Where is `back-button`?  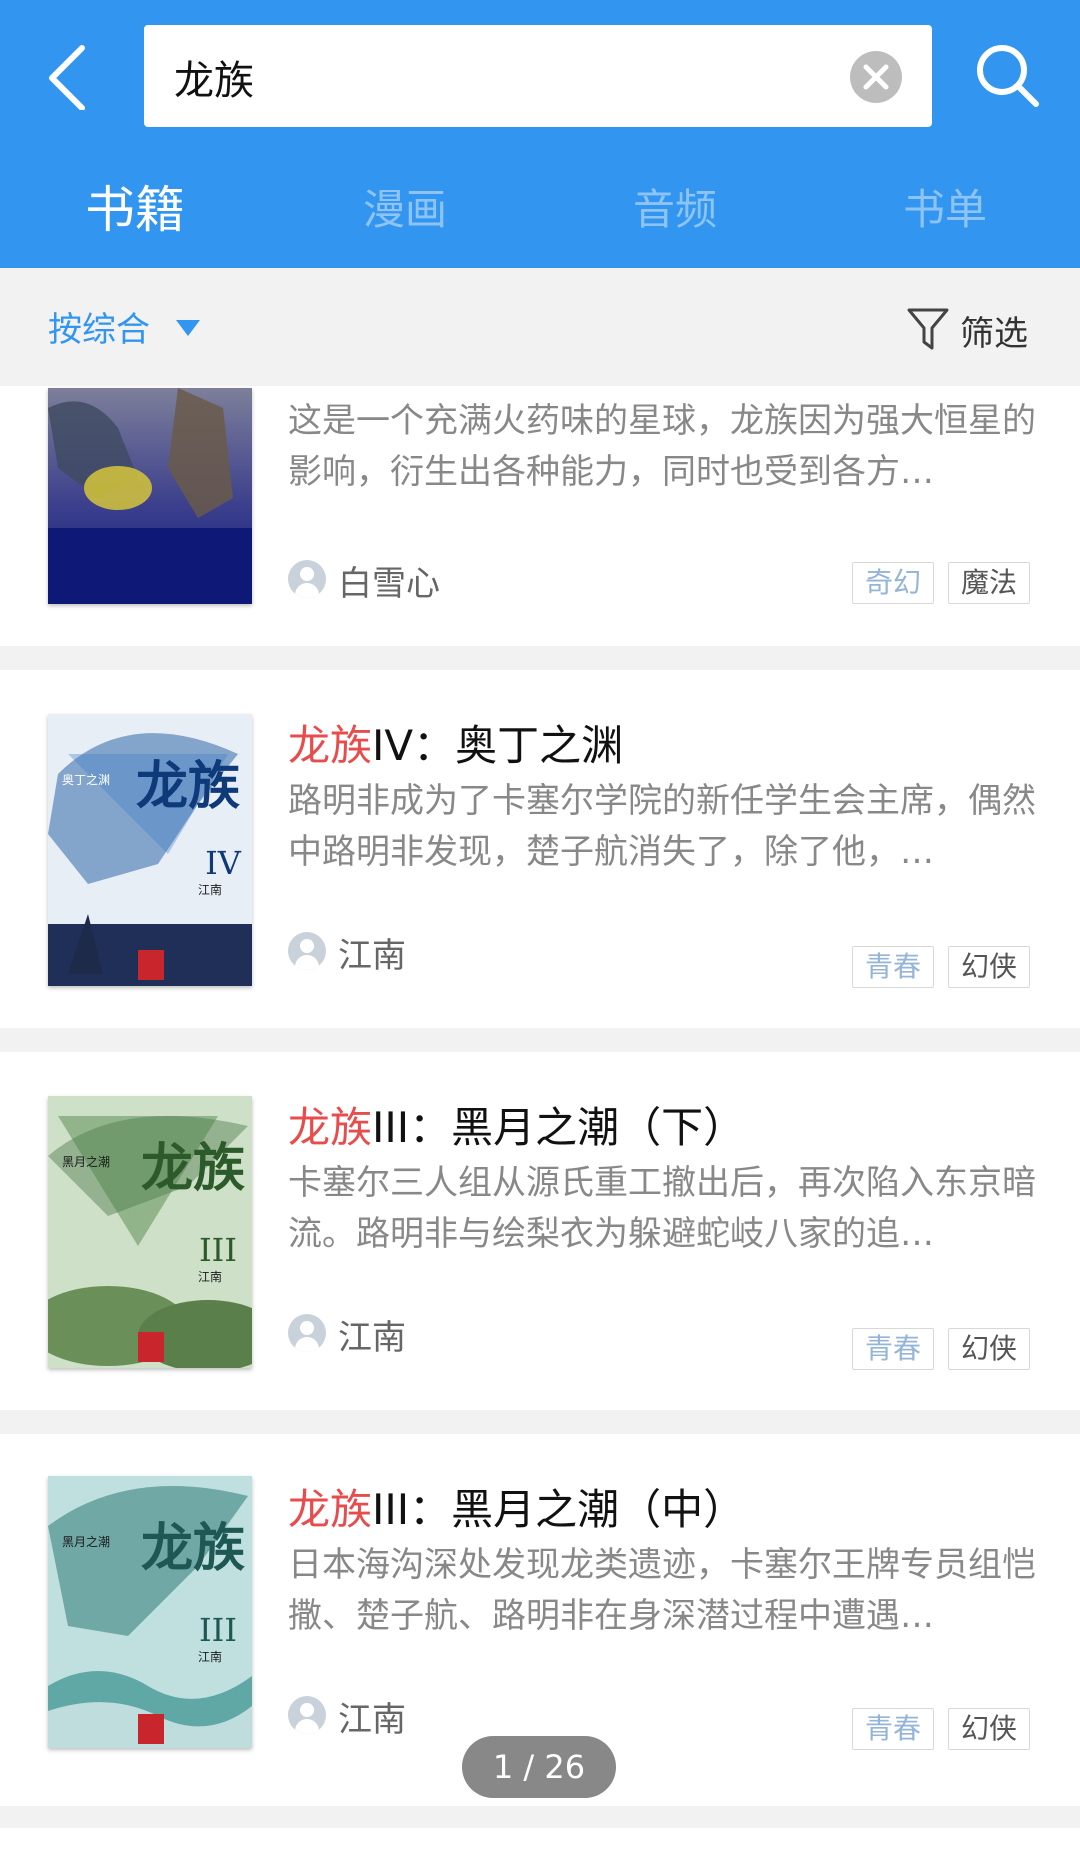 back-button is located at coordinates (70, 75).